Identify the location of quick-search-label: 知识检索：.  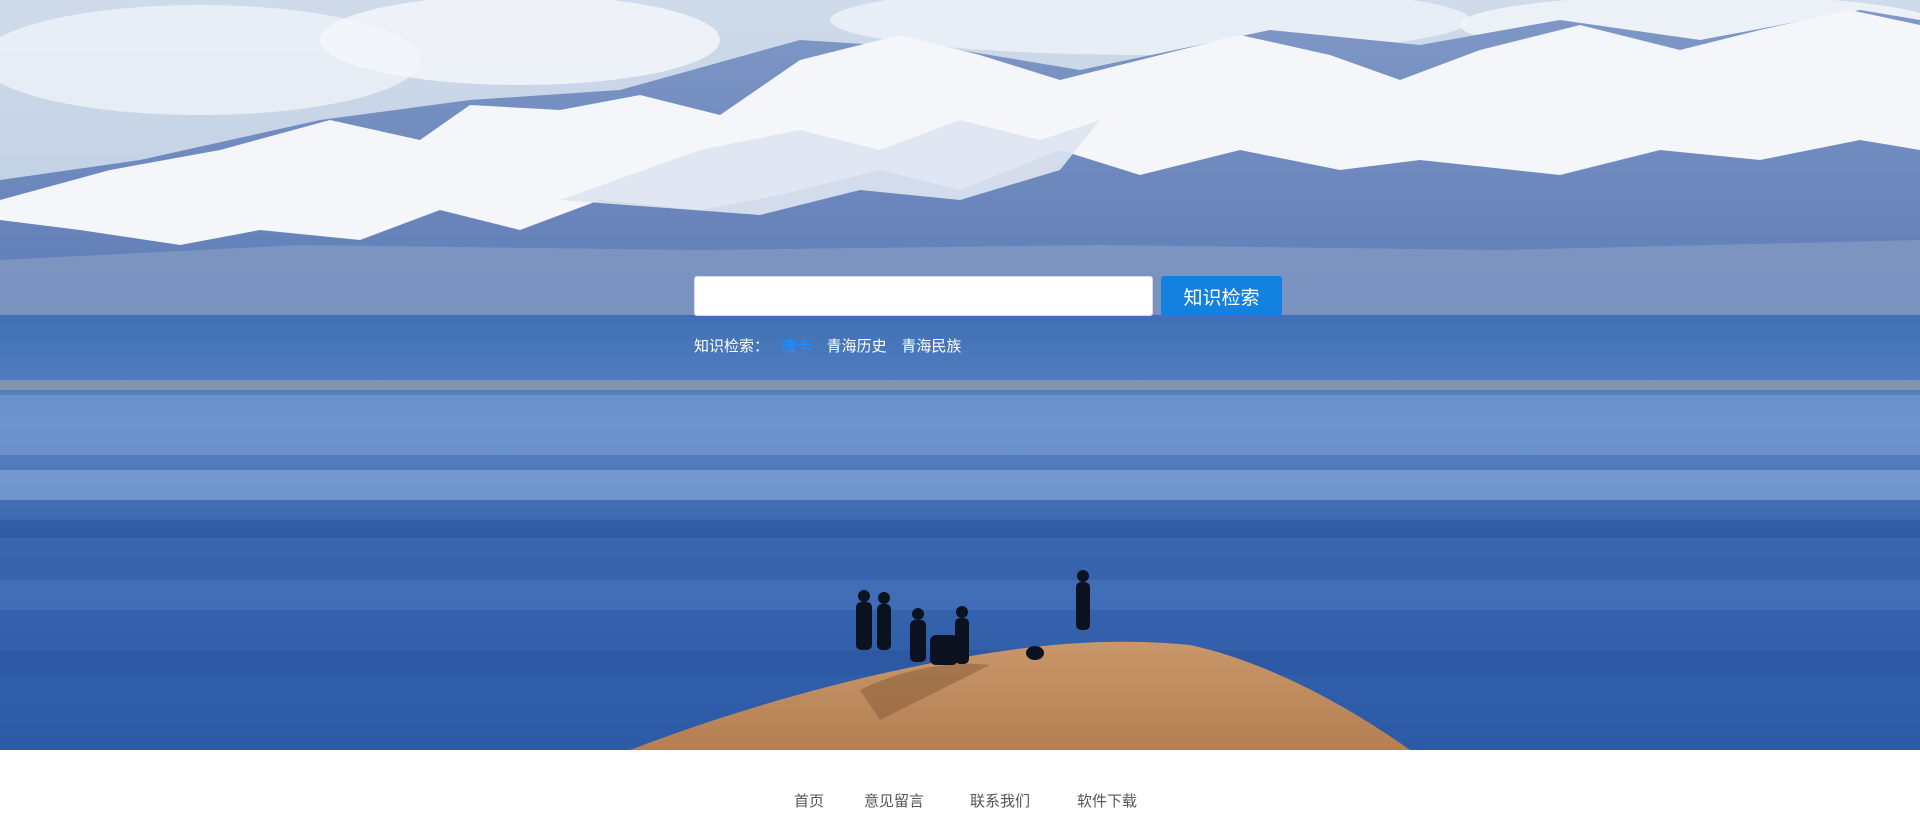
(732, 346).